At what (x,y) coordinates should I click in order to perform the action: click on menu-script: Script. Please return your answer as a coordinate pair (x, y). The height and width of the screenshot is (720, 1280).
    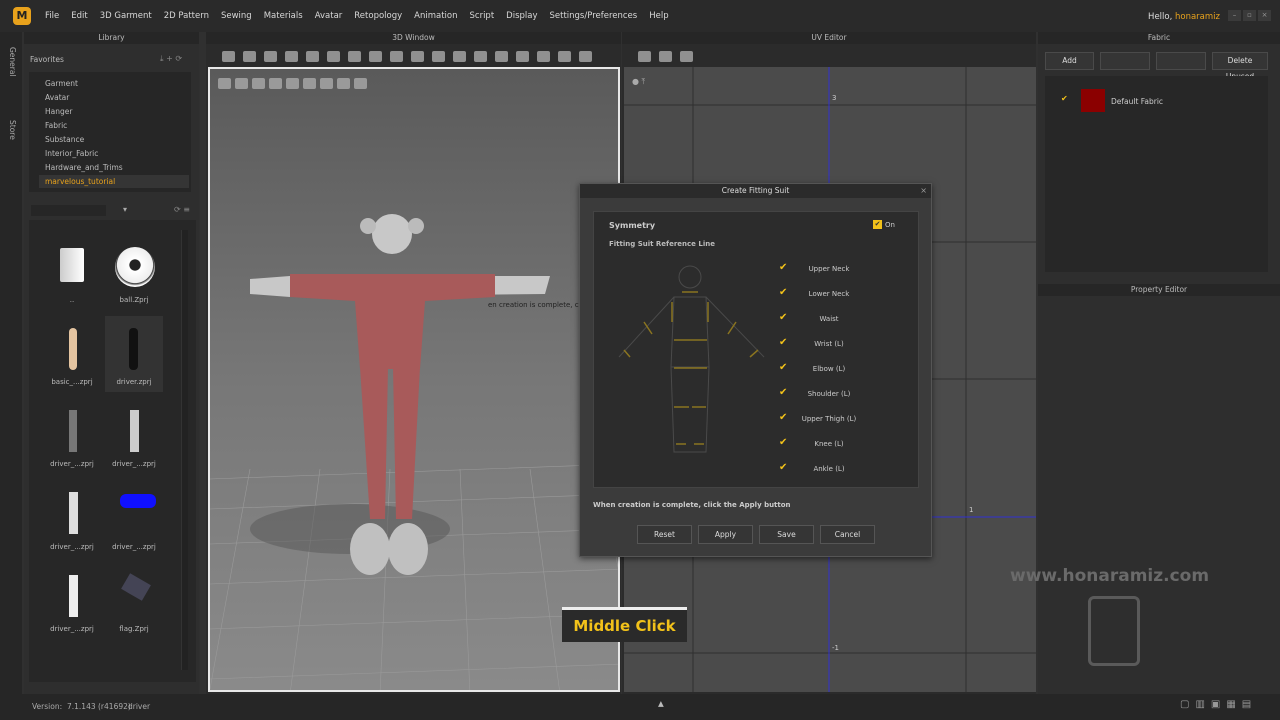
    Looking at the image, I should click on (482, 16).